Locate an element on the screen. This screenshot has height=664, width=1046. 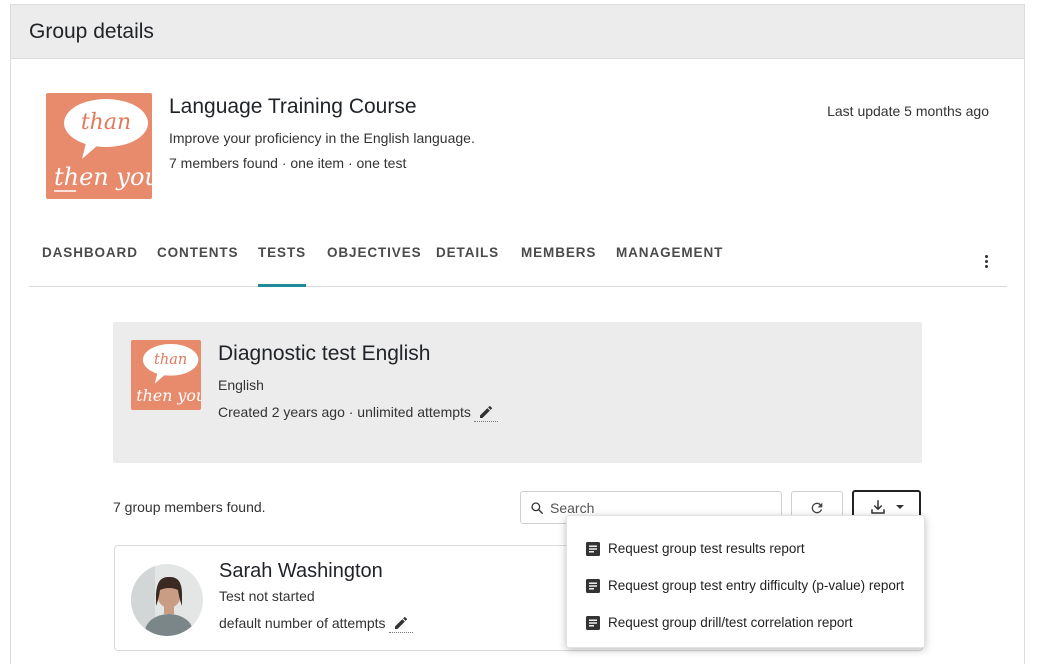
download-icon is located at coordinates (877, 507).